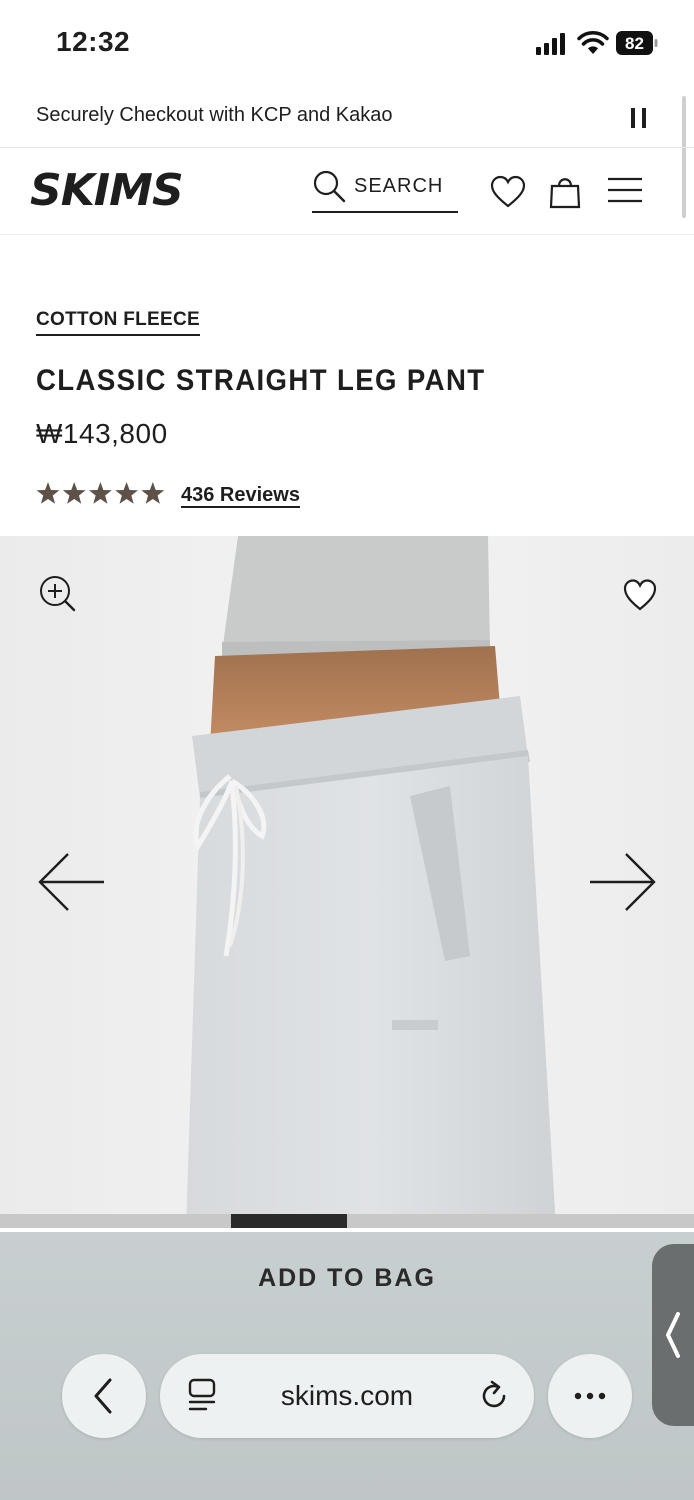 The image size is (694, 1500). What do you see at coordinates (93, 41) in the screenshot?
I see `status-time: 12:32` at bounding box center [93, 41].